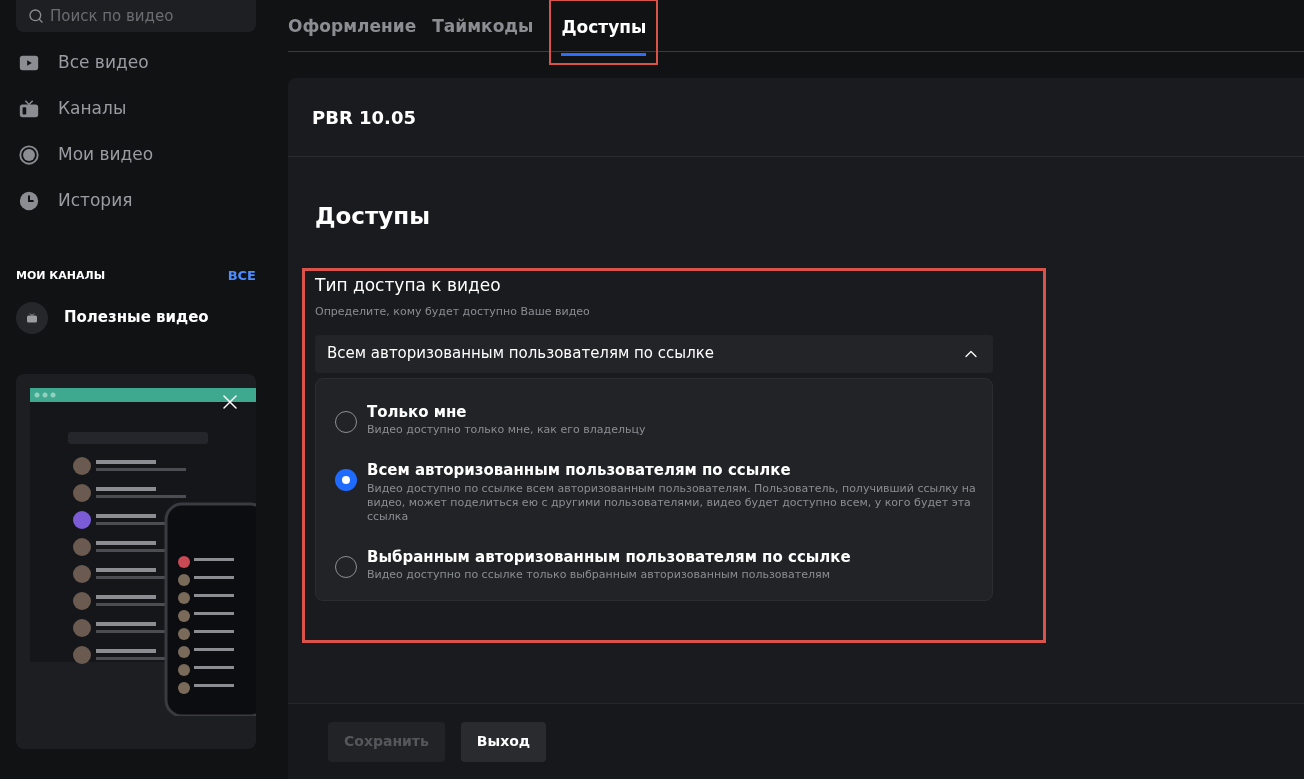 This screenshot has width=1304, height=779. I want to click on nav-item: Все видео, so click(136, 63).